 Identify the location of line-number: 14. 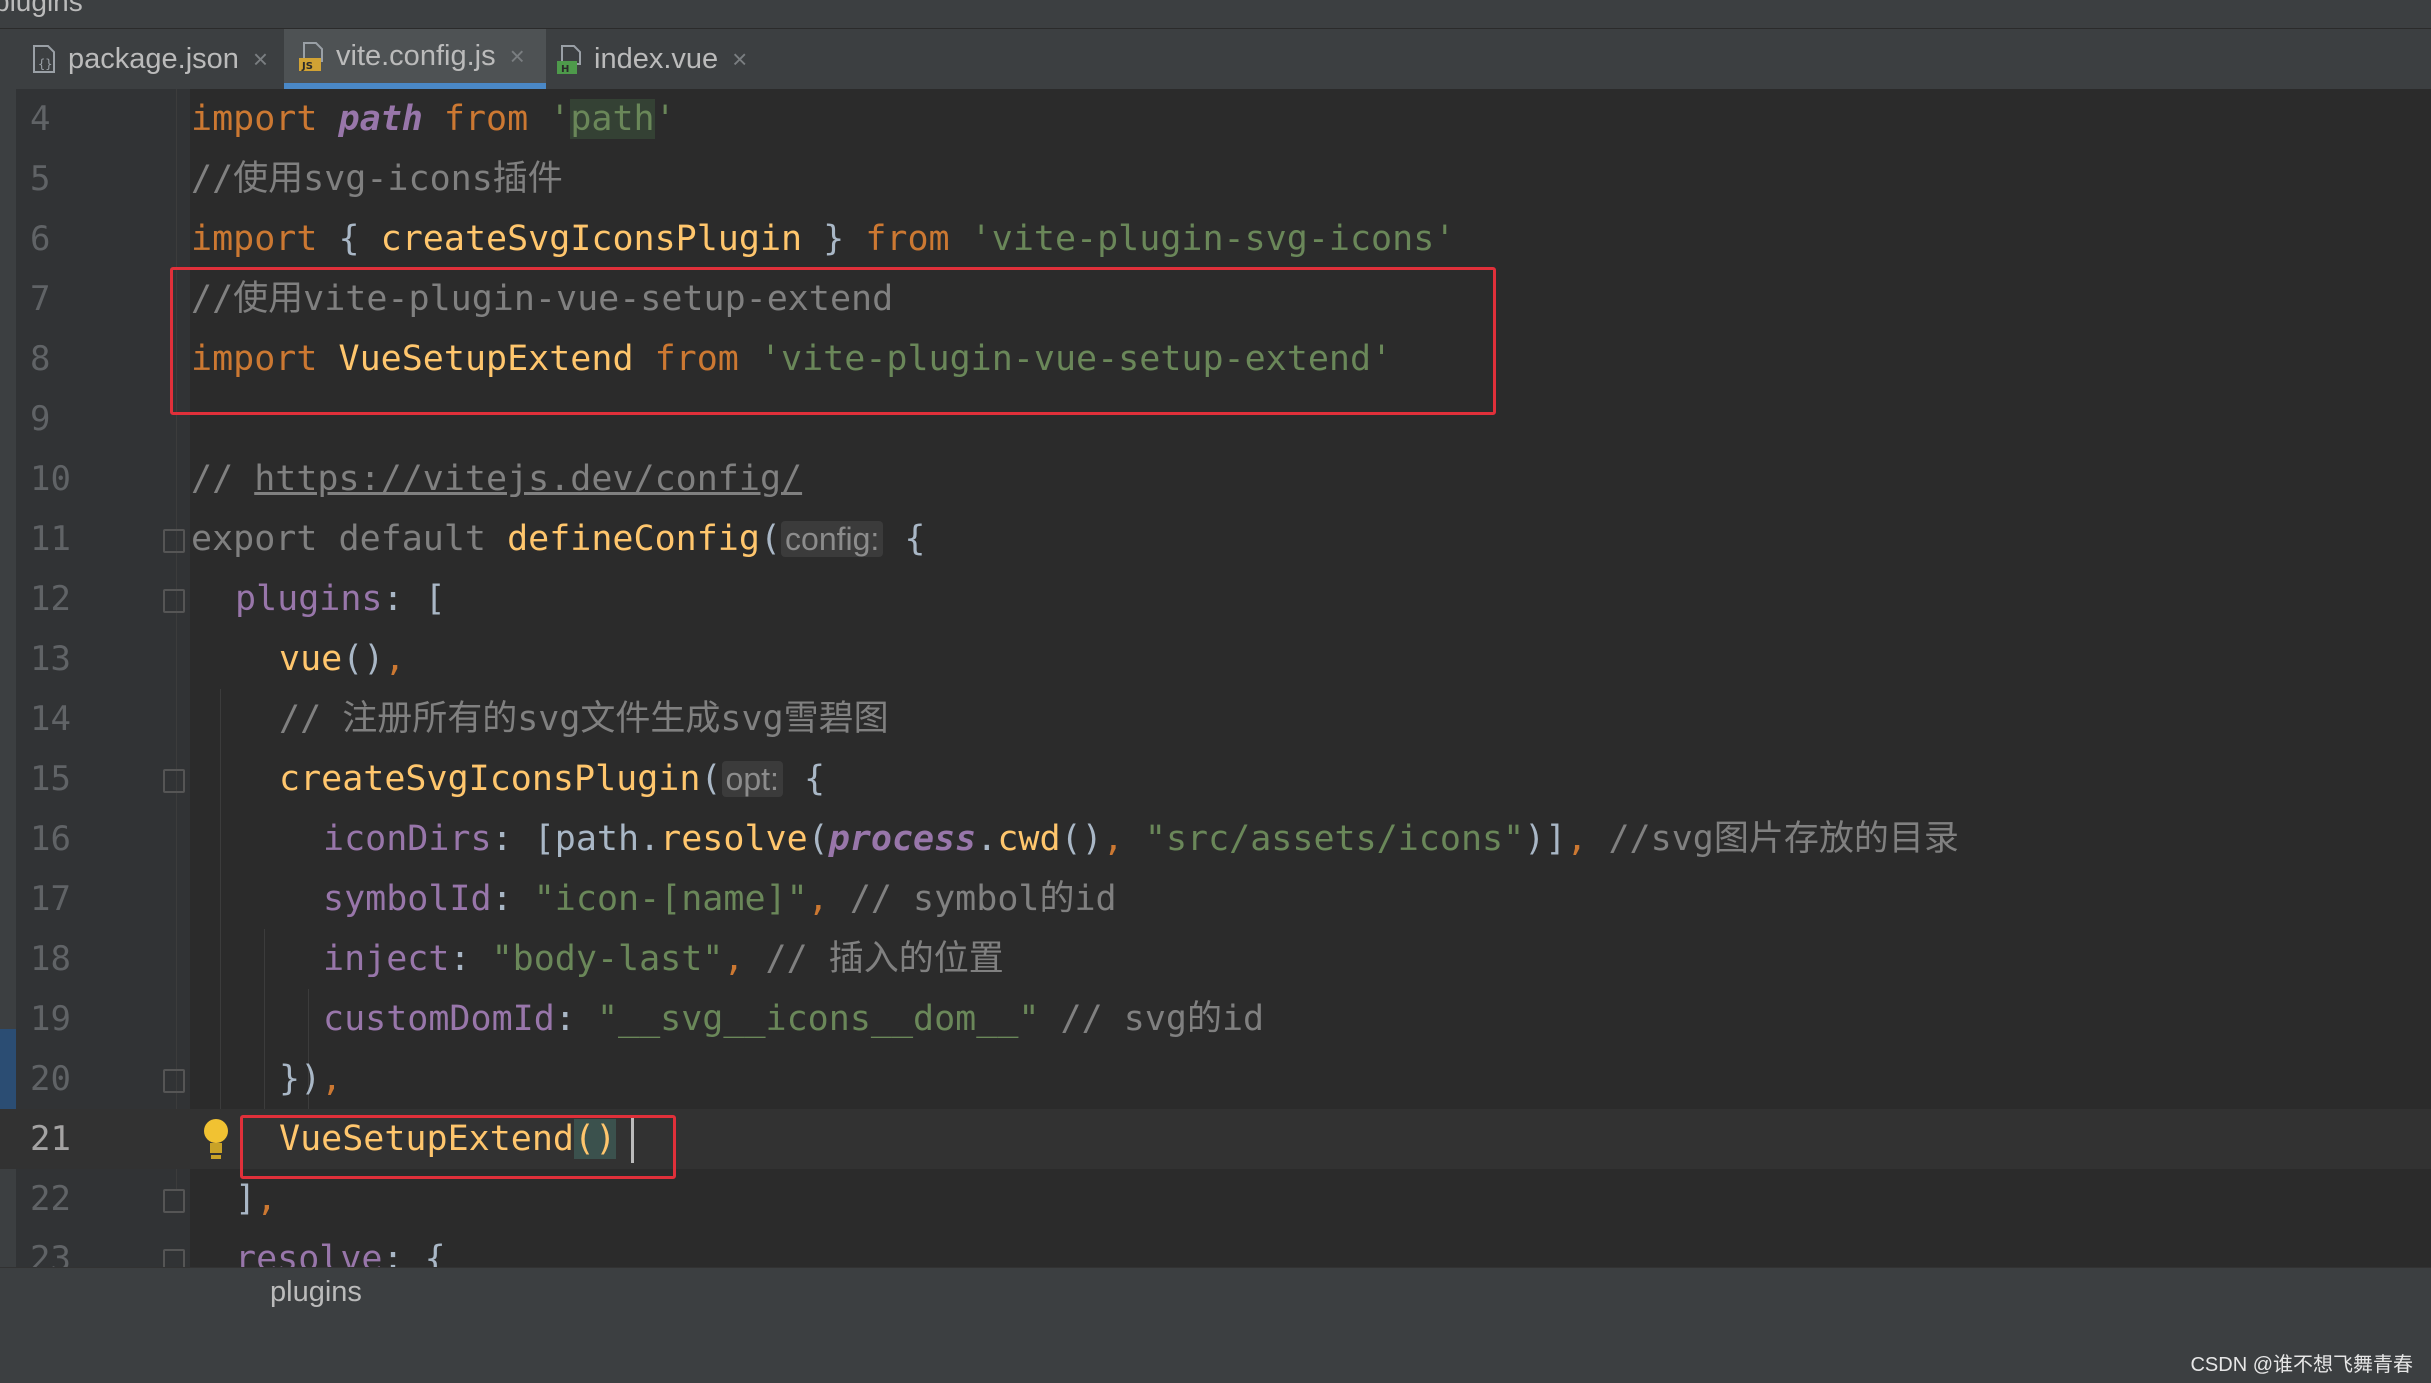
(50, 719).